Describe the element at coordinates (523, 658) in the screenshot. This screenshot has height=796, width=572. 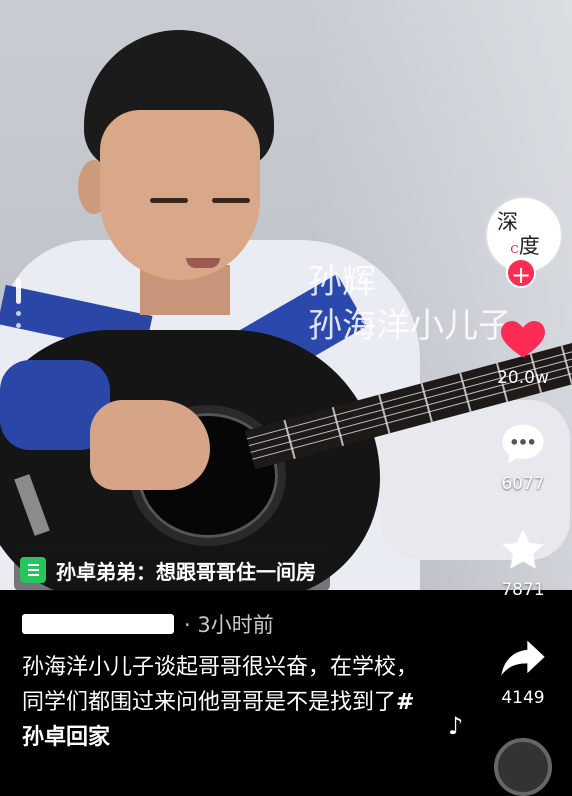
I see `share-arrow-icon` at that location.